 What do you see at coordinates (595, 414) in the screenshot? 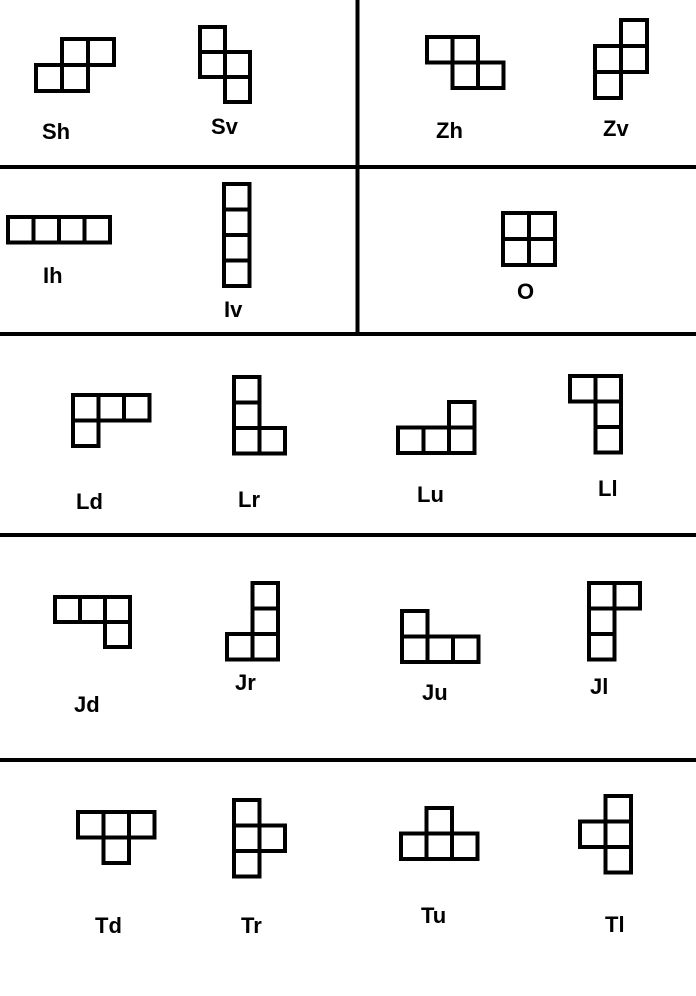
I see `piece-ll-shape` at bounding box center [595, 414].